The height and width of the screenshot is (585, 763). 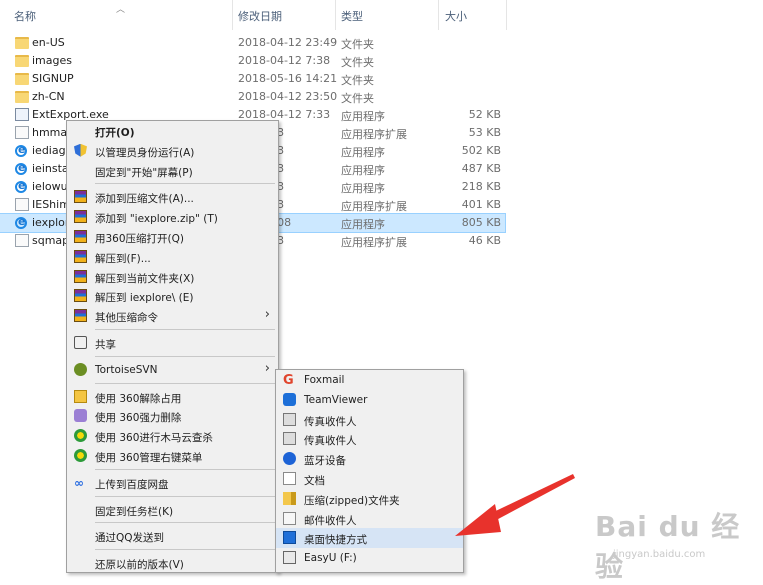 What do you see at coordinates (80, 342) in the screenshot?
I see `share-icon` at bounding box center [80, 342].